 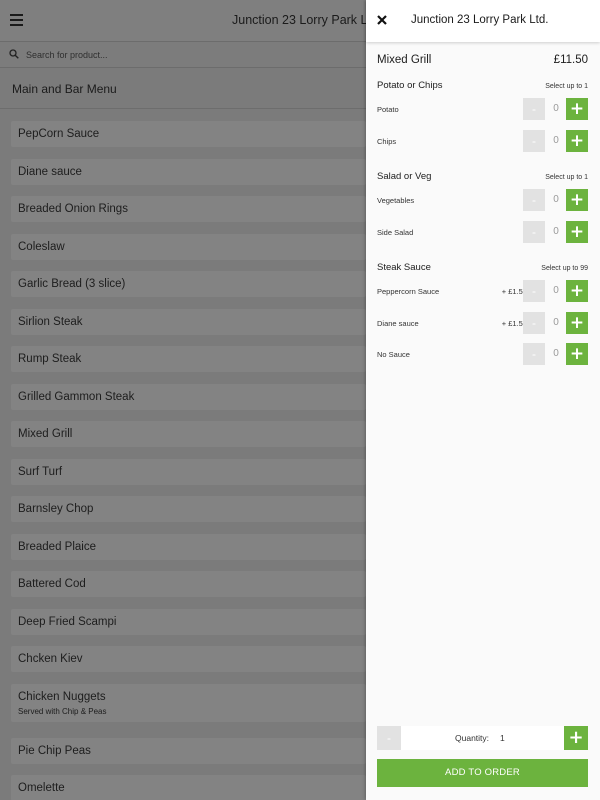 I want to click on quantity-increment-button: +, so click(x=576, y=738).